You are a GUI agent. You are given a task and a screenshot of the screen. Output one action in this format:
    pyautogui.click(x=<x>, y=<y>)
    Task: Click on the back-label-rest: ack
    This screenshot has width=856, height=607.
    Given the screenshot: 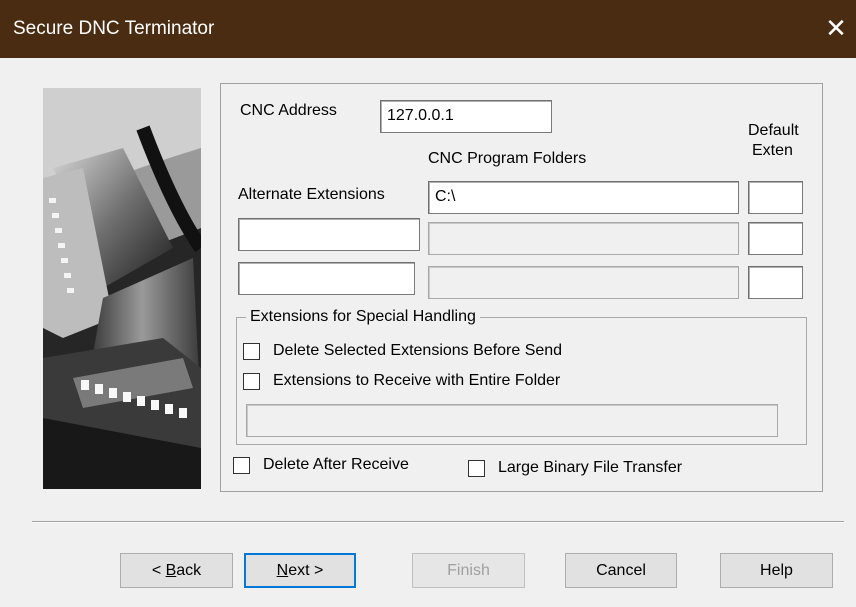 What is the action you would take?
    pyautogui.click(x=189, y=570)
    